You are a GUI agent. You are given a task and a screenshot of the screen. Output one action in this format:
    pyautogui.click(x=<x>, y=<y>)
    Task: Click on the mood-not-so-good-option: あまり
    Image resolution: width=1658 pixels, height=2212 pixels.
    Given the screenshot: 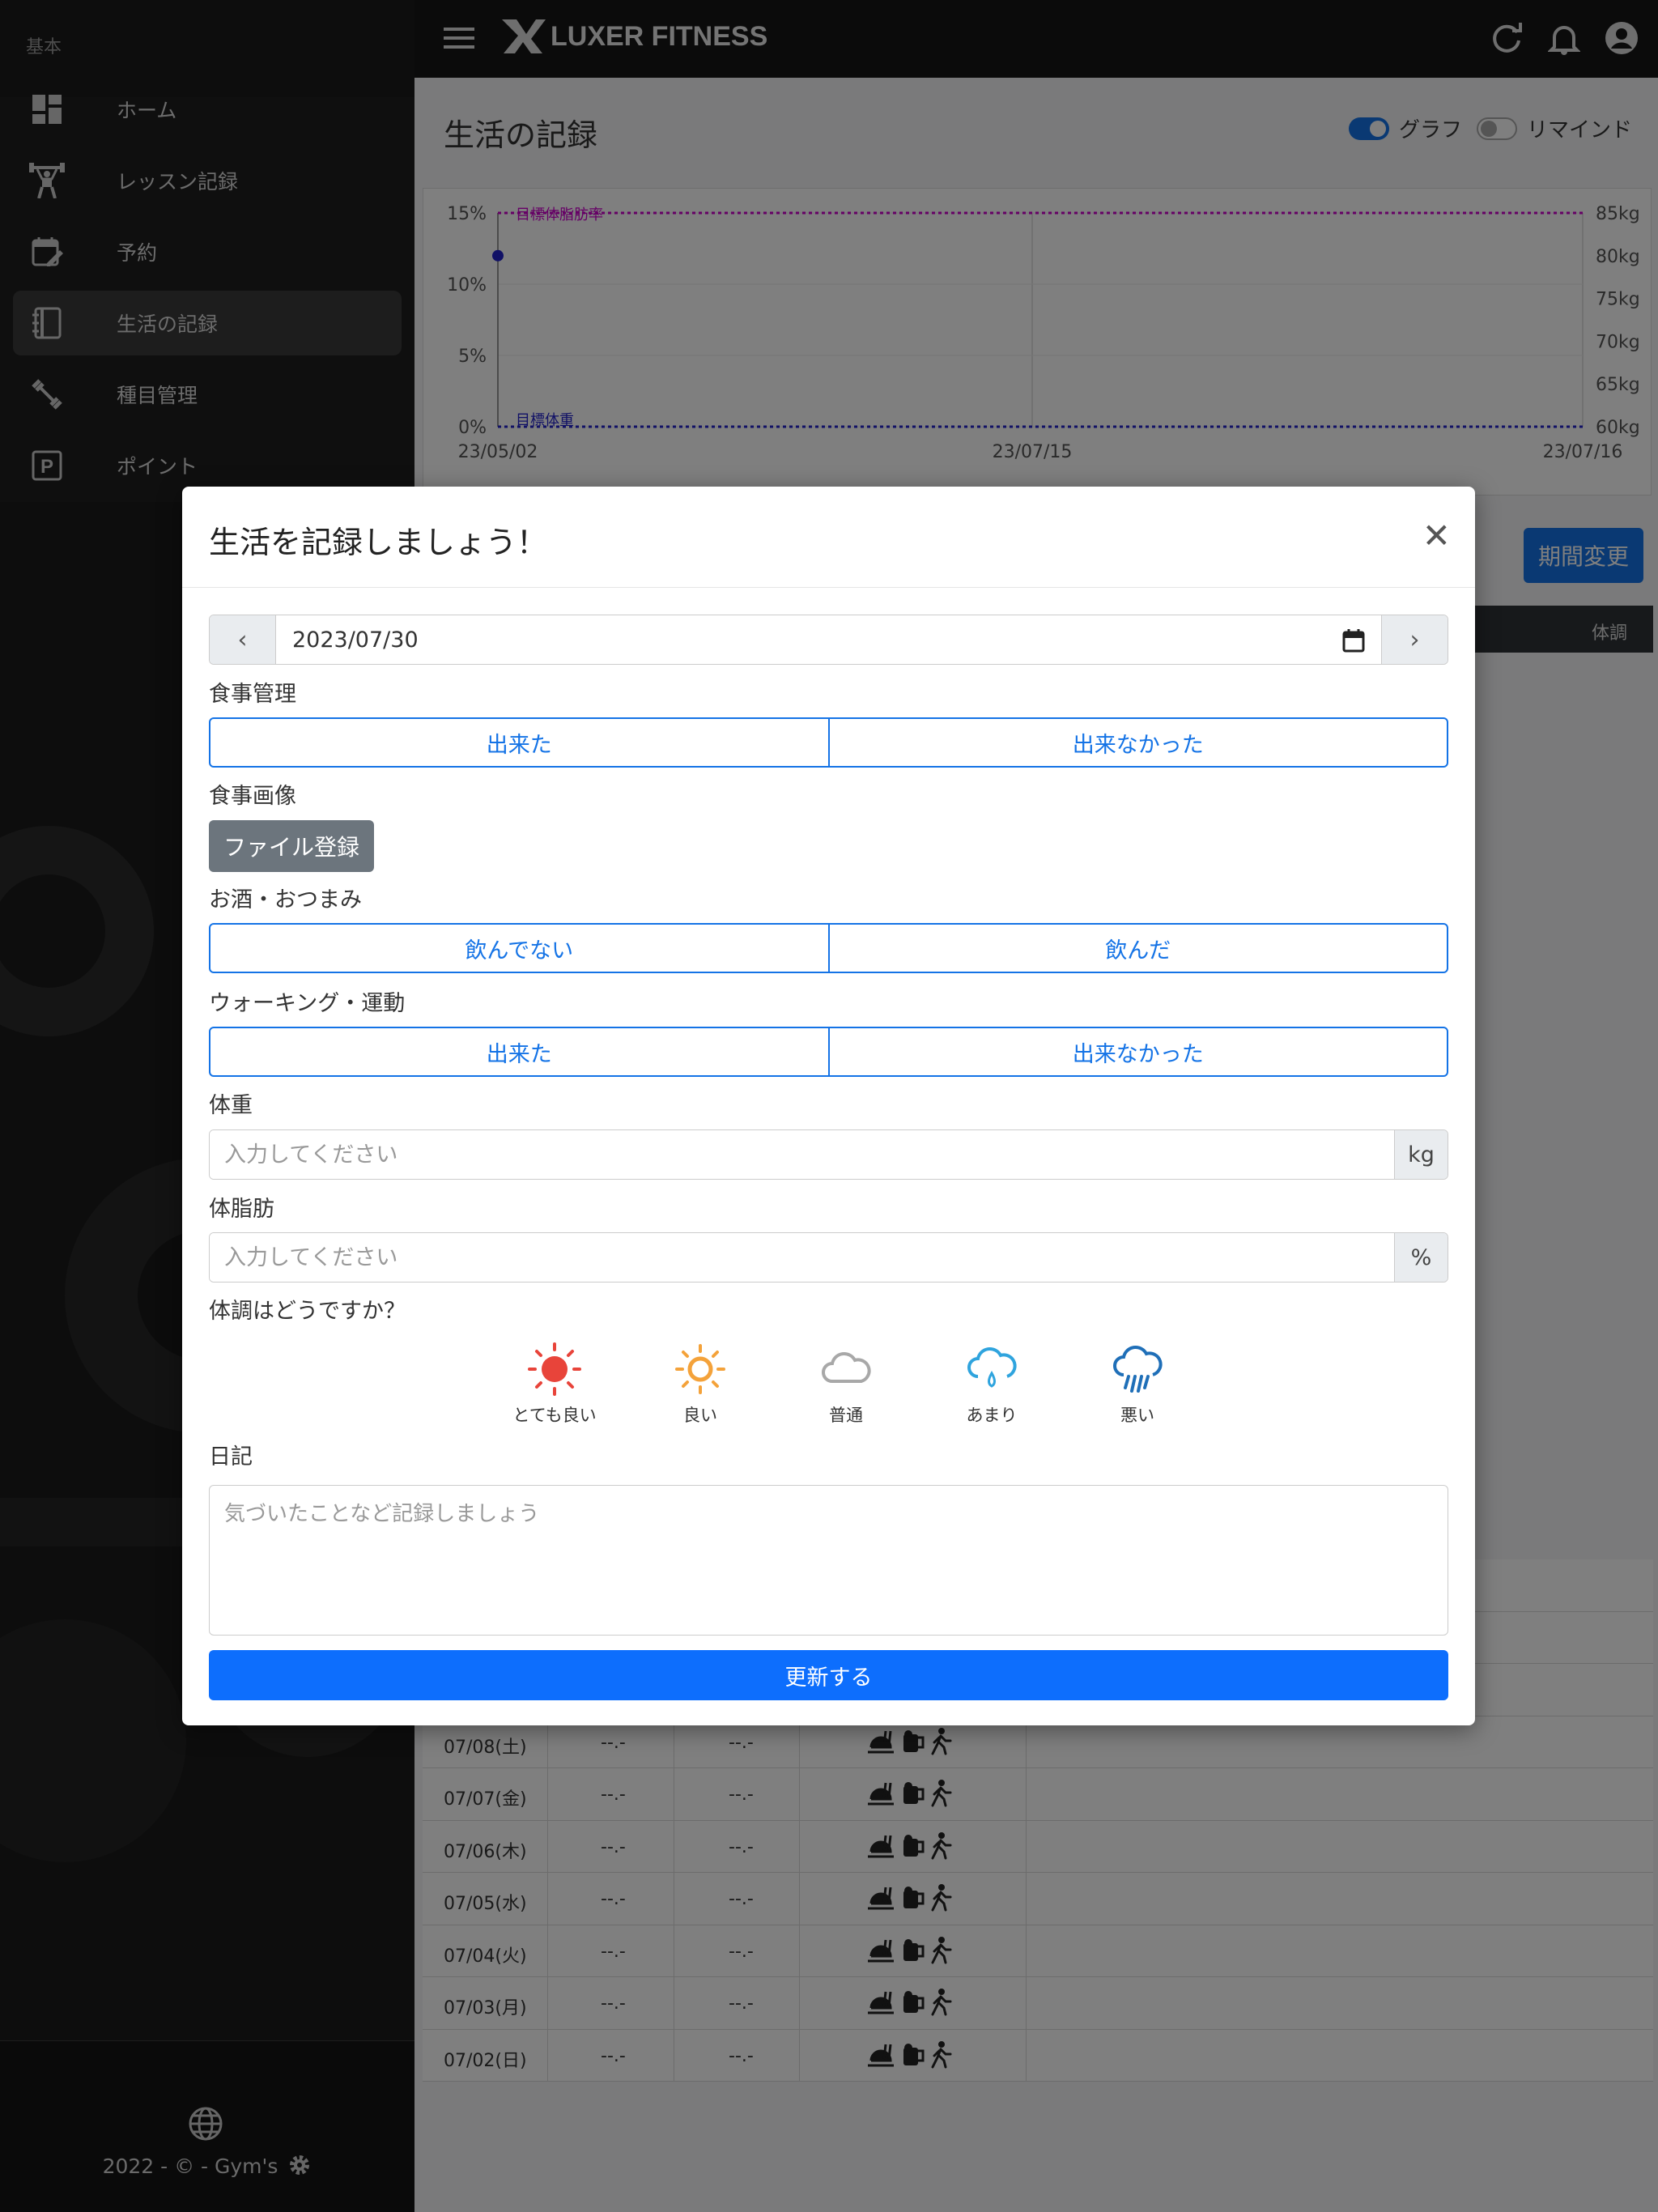 What is the action you would take?
    pyautogui.click(x=992, y=1384)
    